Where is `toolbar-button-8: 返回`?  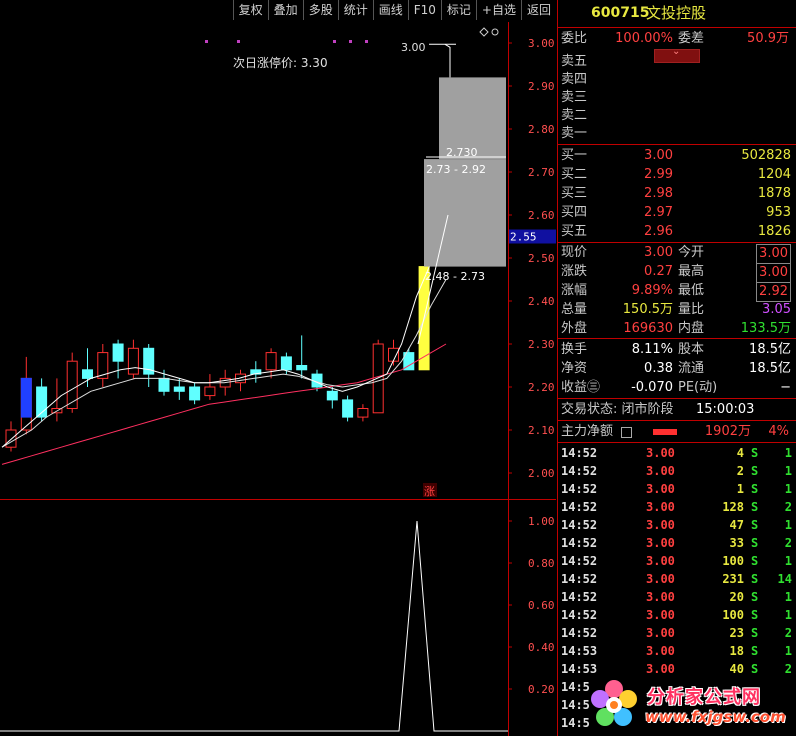 toolbar-button-8: 返回 is located at coordinates (538, 10).